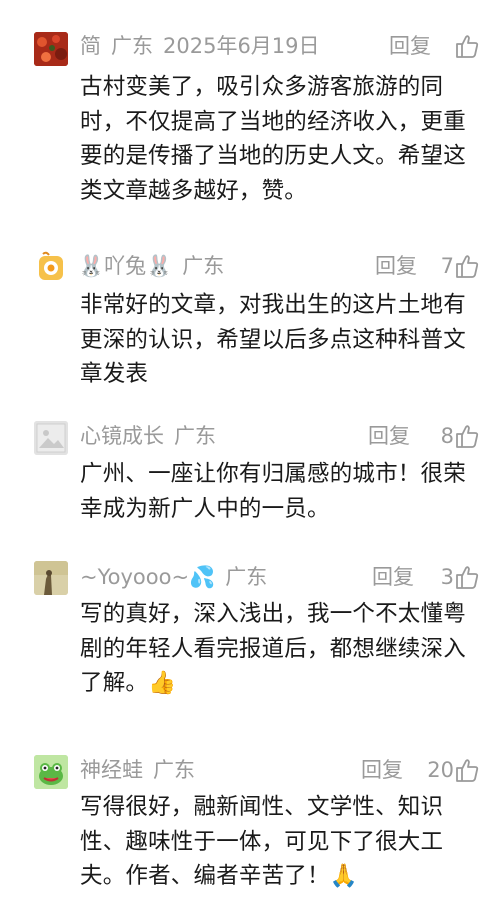 The width and height of the screenshot is (500, 918). I want to click on like-count: 3, so click(447, 577).